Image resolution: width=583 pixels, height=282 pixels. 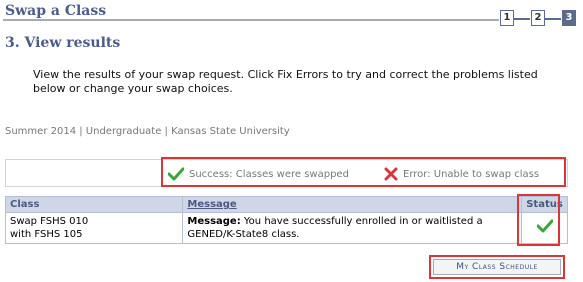 I want to click on page-title: Swap a Class, so click(x=56, y=11).